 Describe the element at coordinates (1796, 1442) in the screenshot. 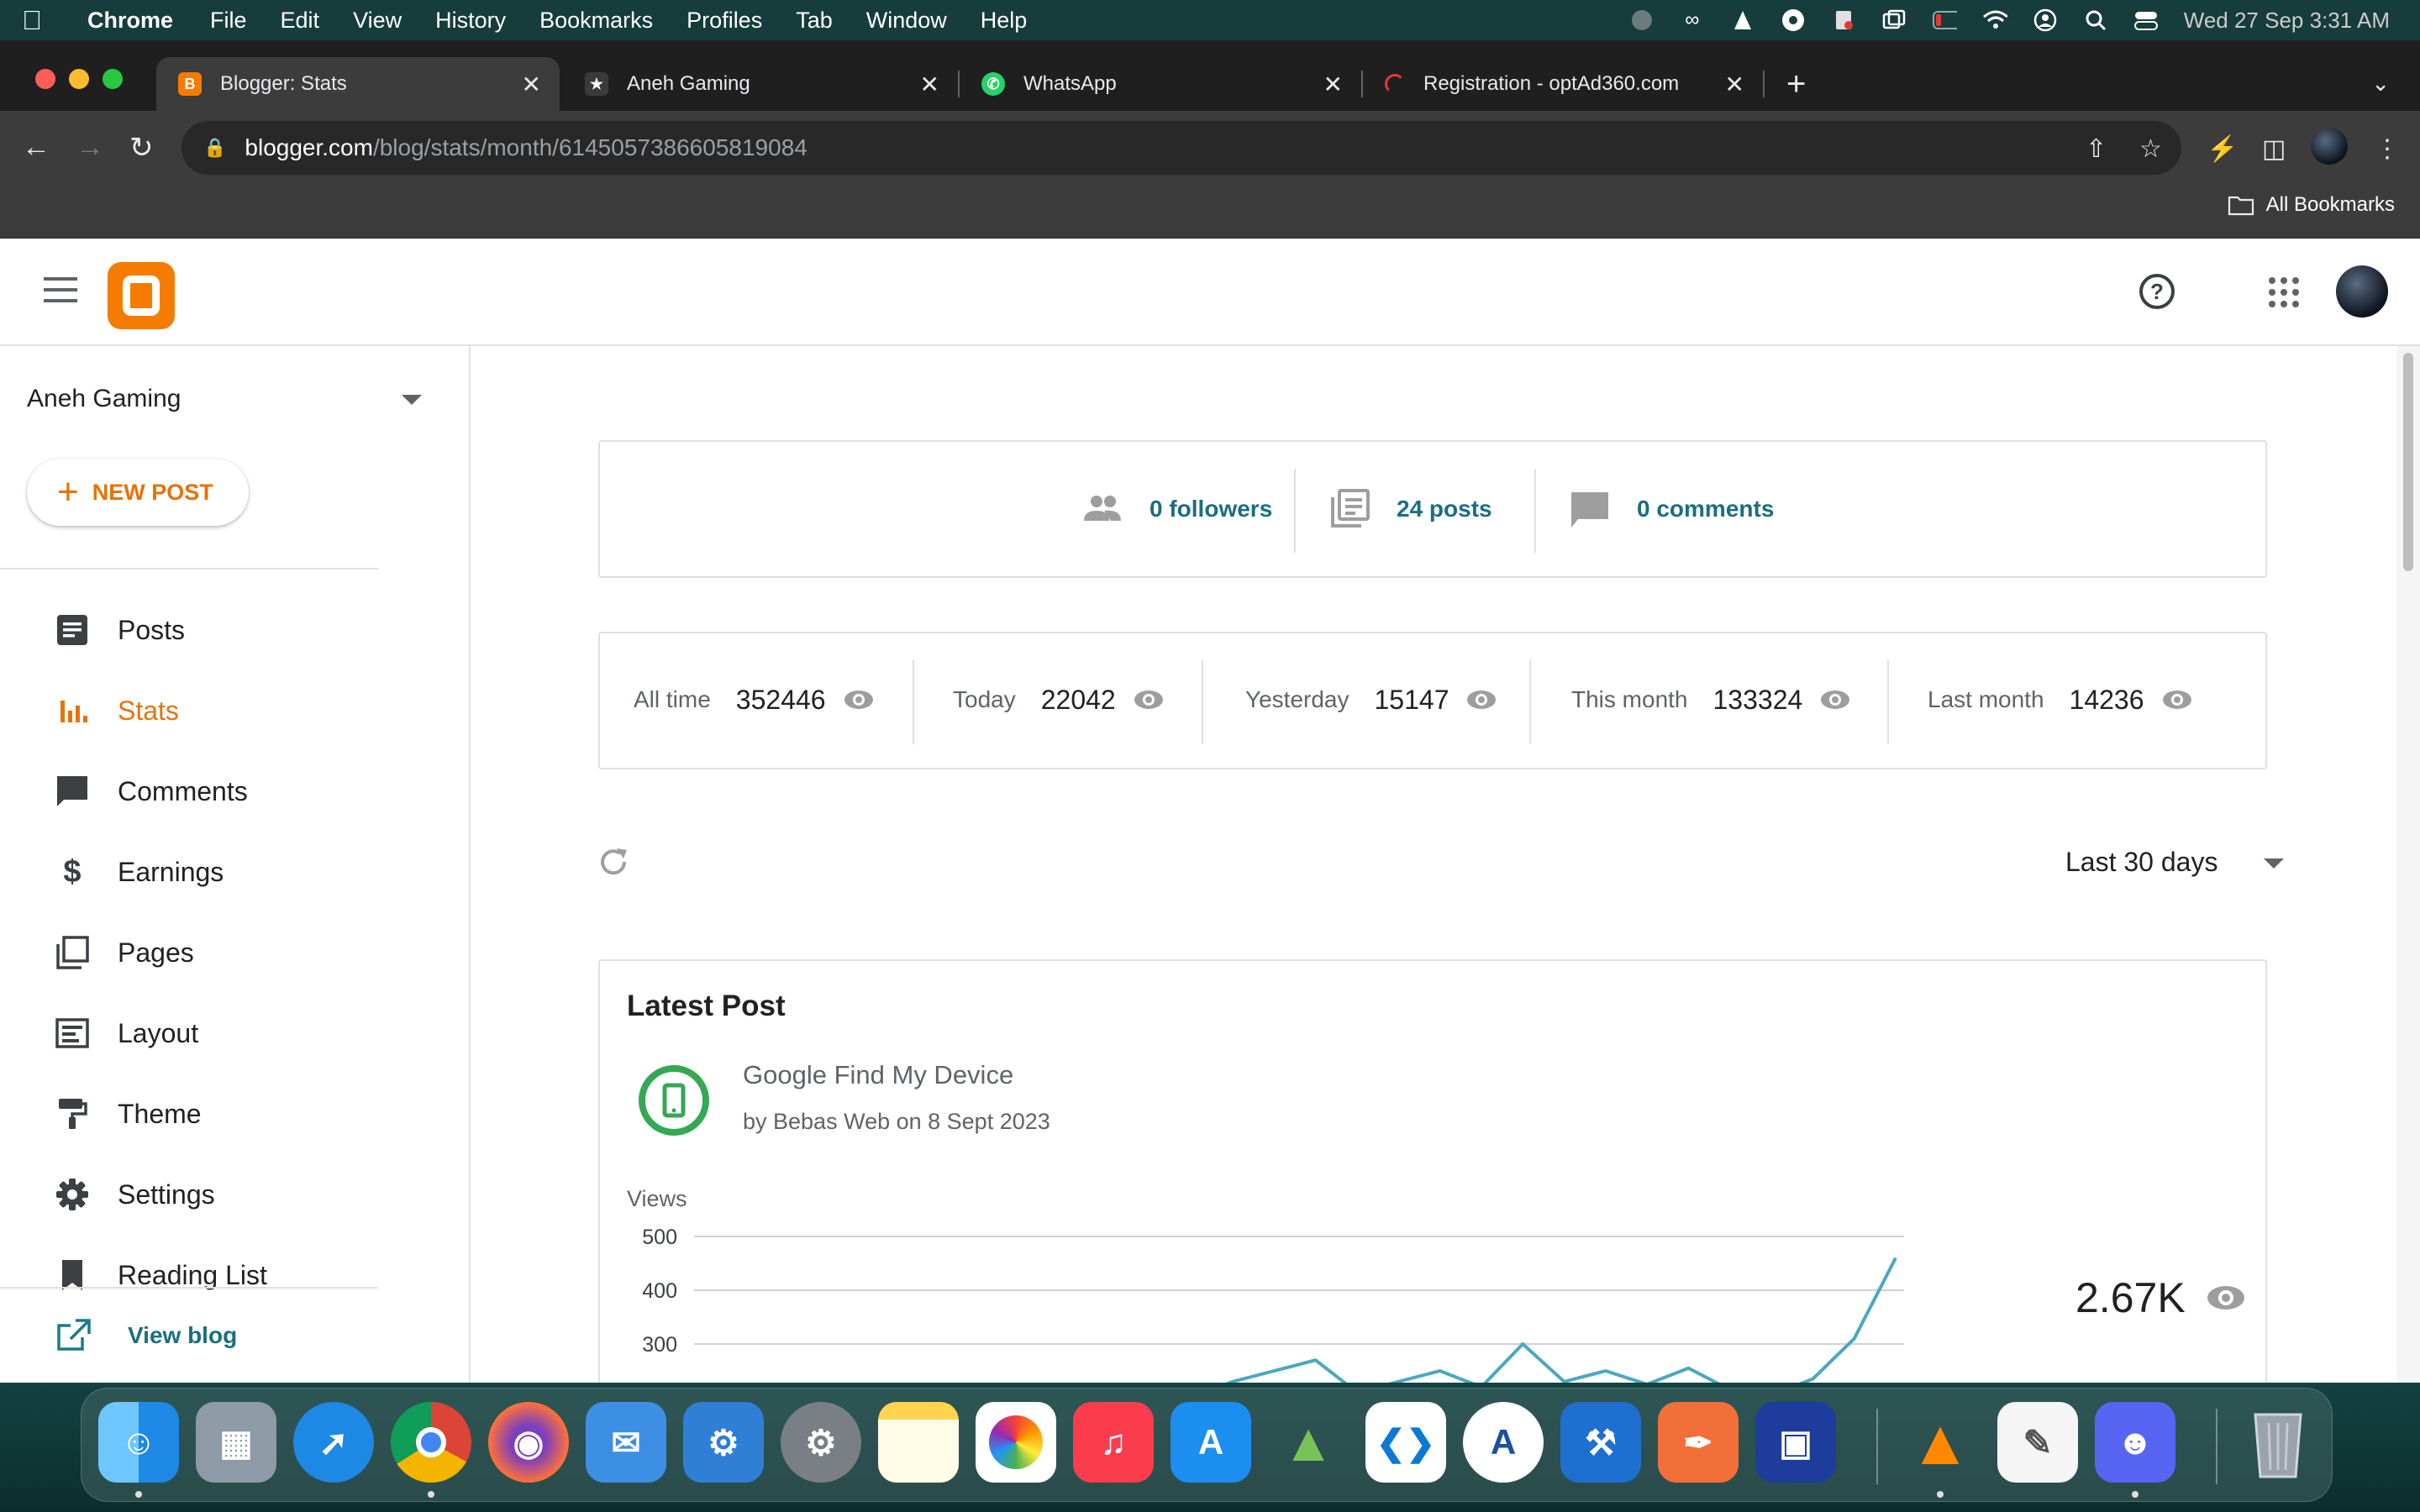

I see `virtualization-icon: ▣` at that location.